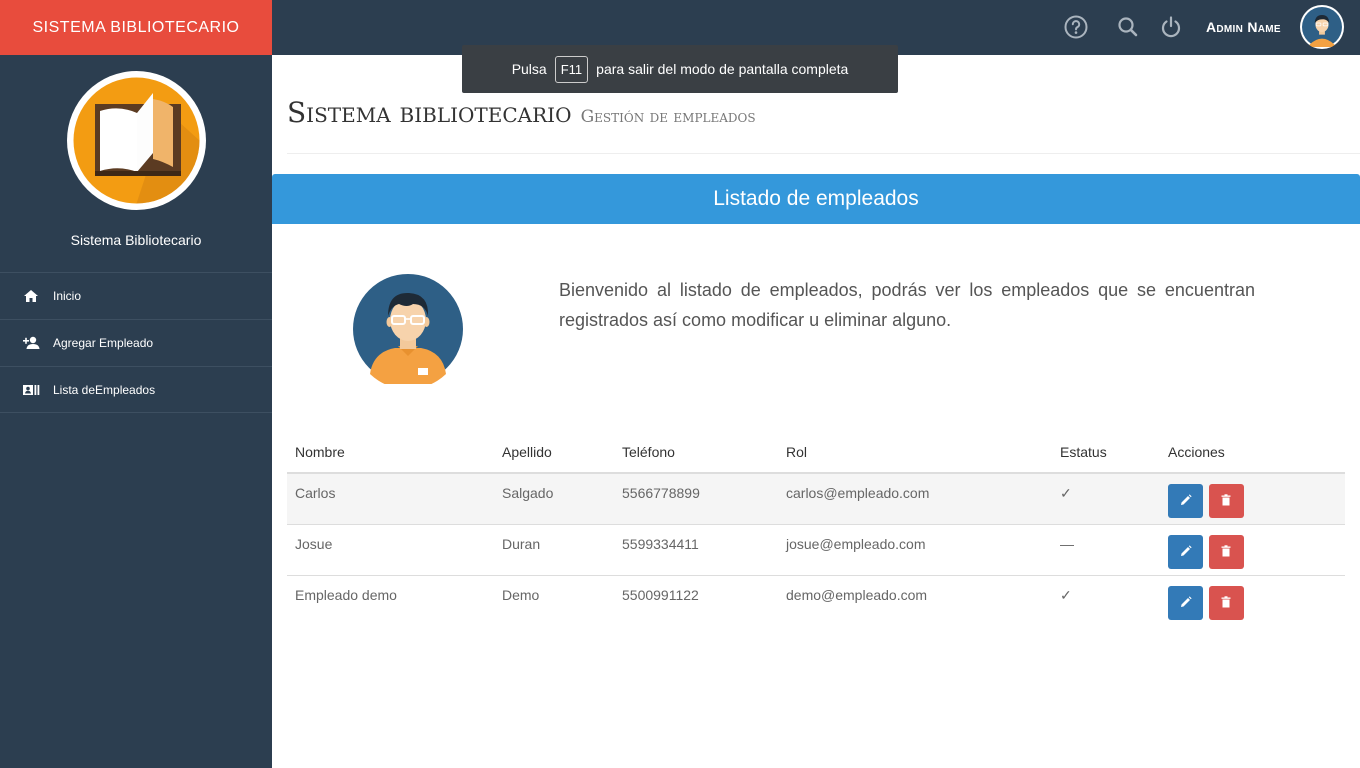  What do you see at coordinates (554, 600) in the screenshot?
I see `cell-apellido: Demo` at bounding box center [554, 600].